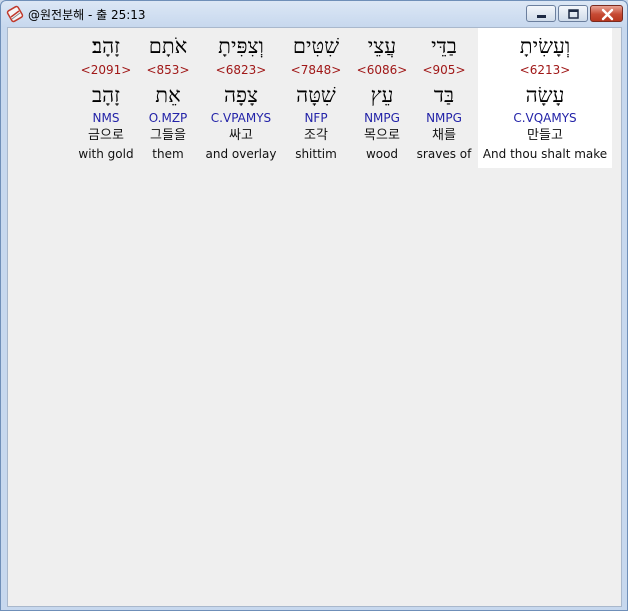  I want to click on hebrew-word: בַדֵּי, so click(444, 46).